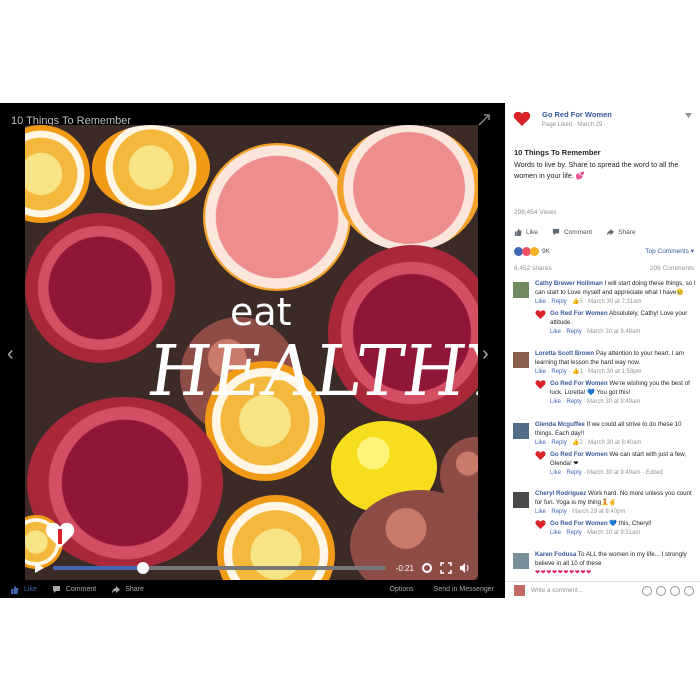 Image resolution: width=700 pixels, height=700 pixels. Describe the element at coordinates (669, 251) in the screenshot. I see `top-comments-dropdown: Top Comments ▾` at that location.